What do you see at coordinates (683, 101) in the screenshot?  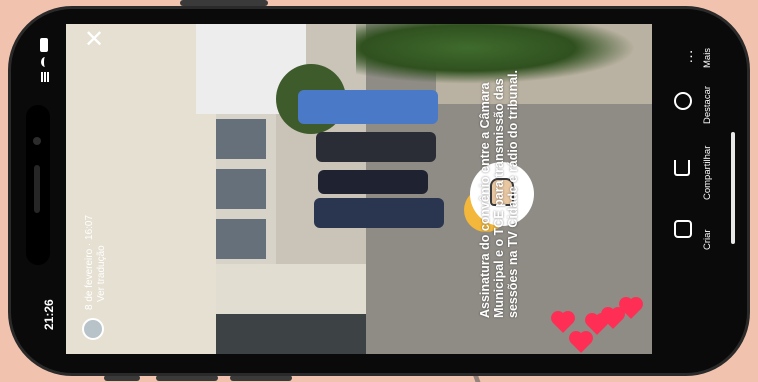 I see `highlight-icon` at bounding box center [683, 101].